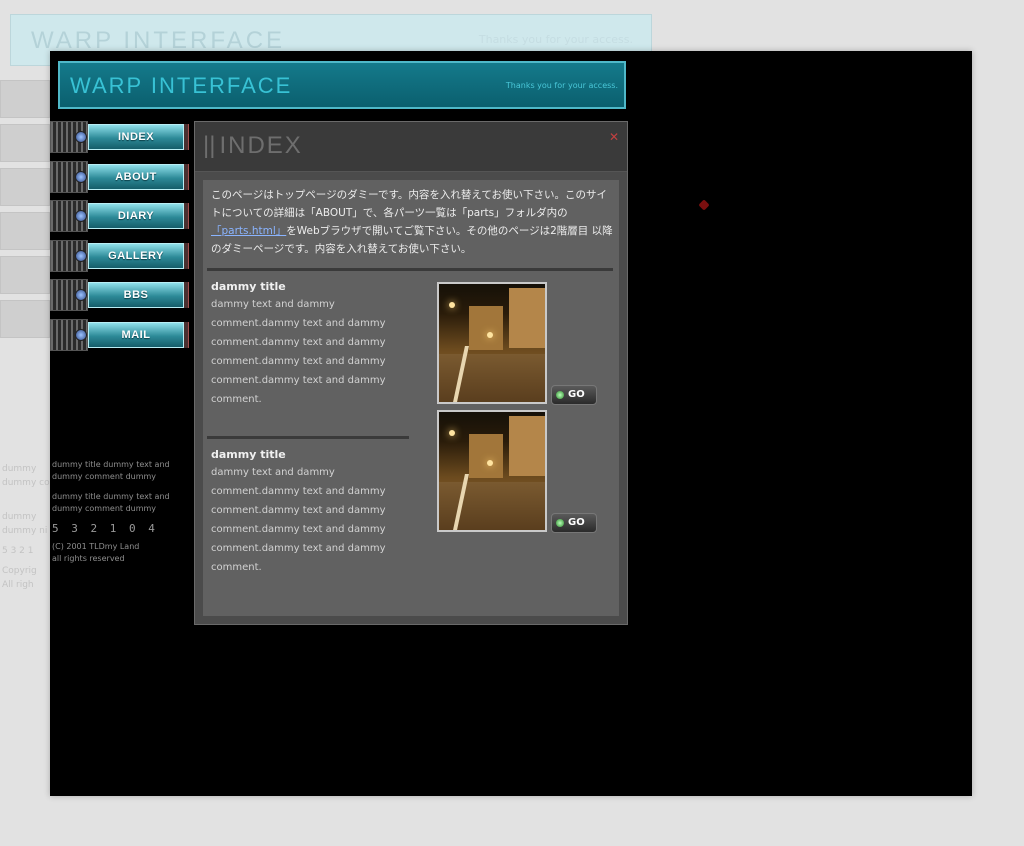  Describe the element at coordinates (181, 85) in the screenshot. I see `site-title: WARP INTERFACE` at that location.